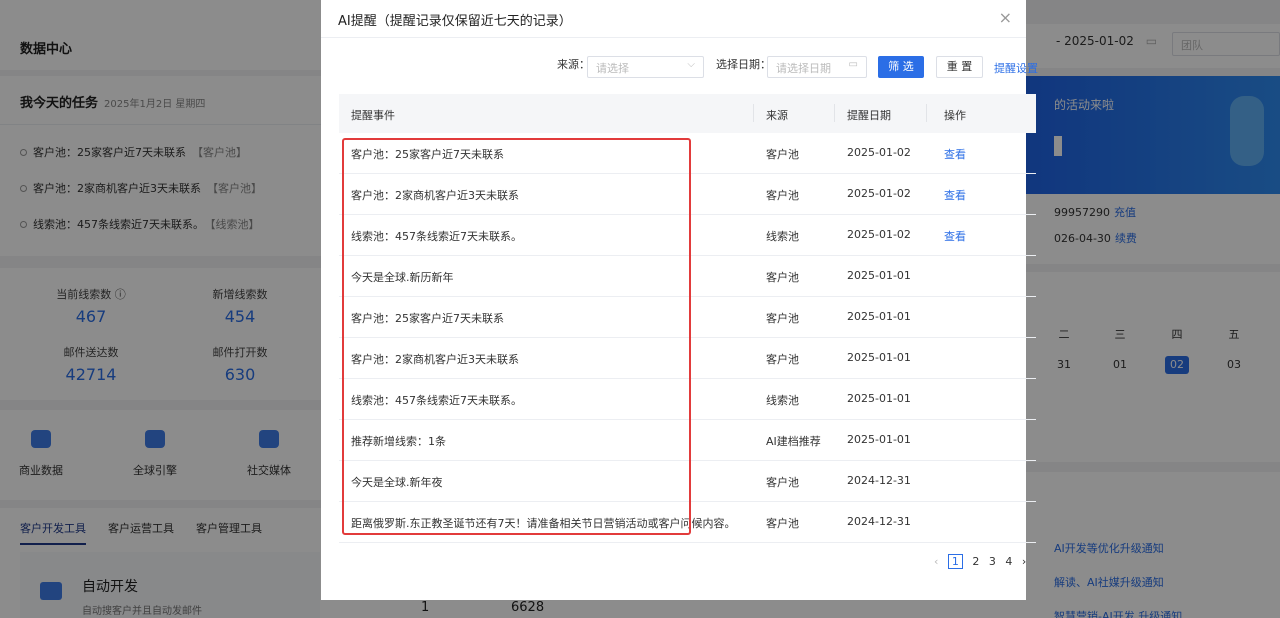 The width and height of the screenshot is (1280, 618). Describe the element at coordinates (687, 113) in the screenshot. I see `table-header: 提醒事件 来源 提醒日期 操作` at that location.